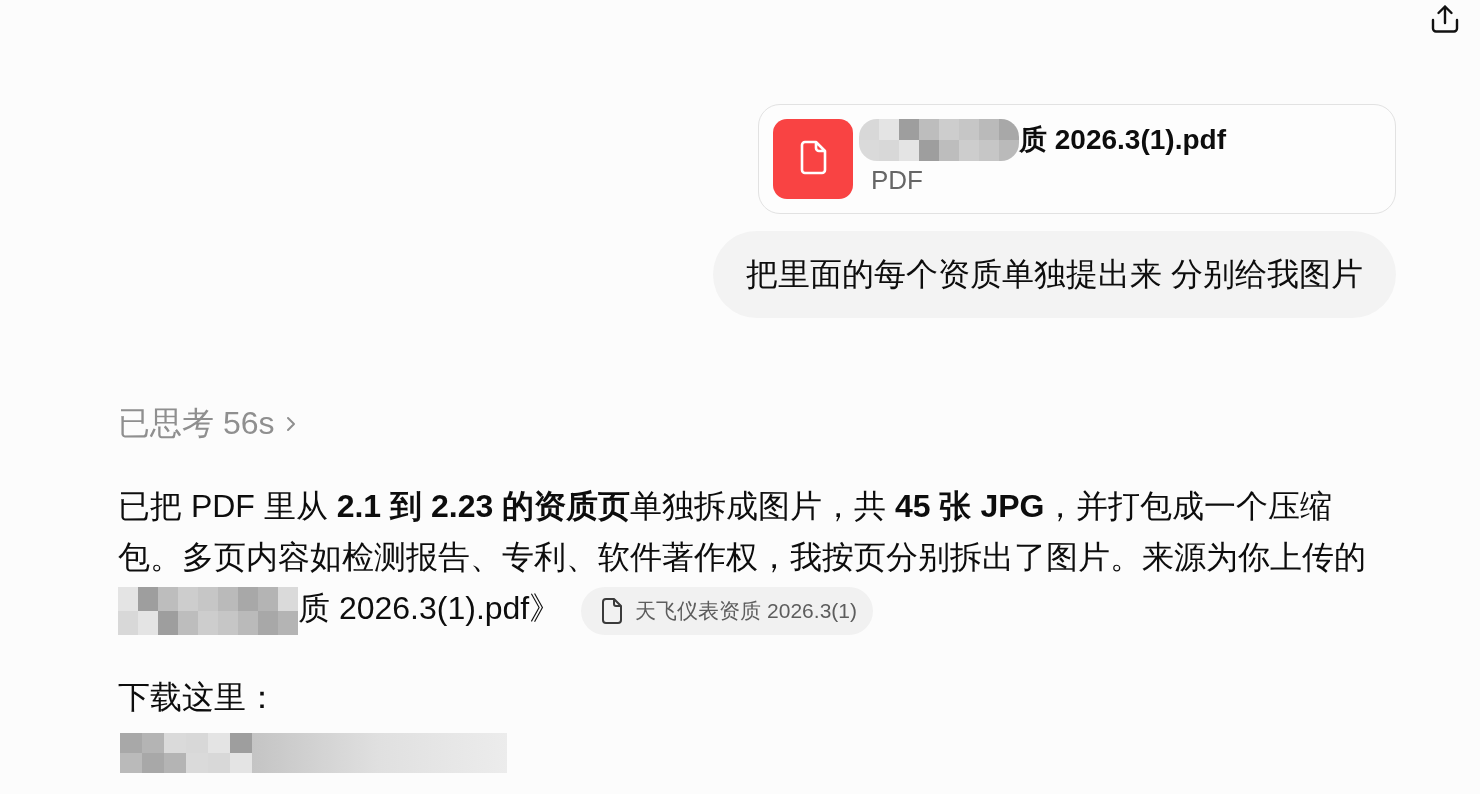 Image resolution: width=1480 pixels, height=794 pixels. Describe the element at coordinates (1122, 140) in the screenshot. I see `file-name: 质 2026.3(1).pdf` at that location.